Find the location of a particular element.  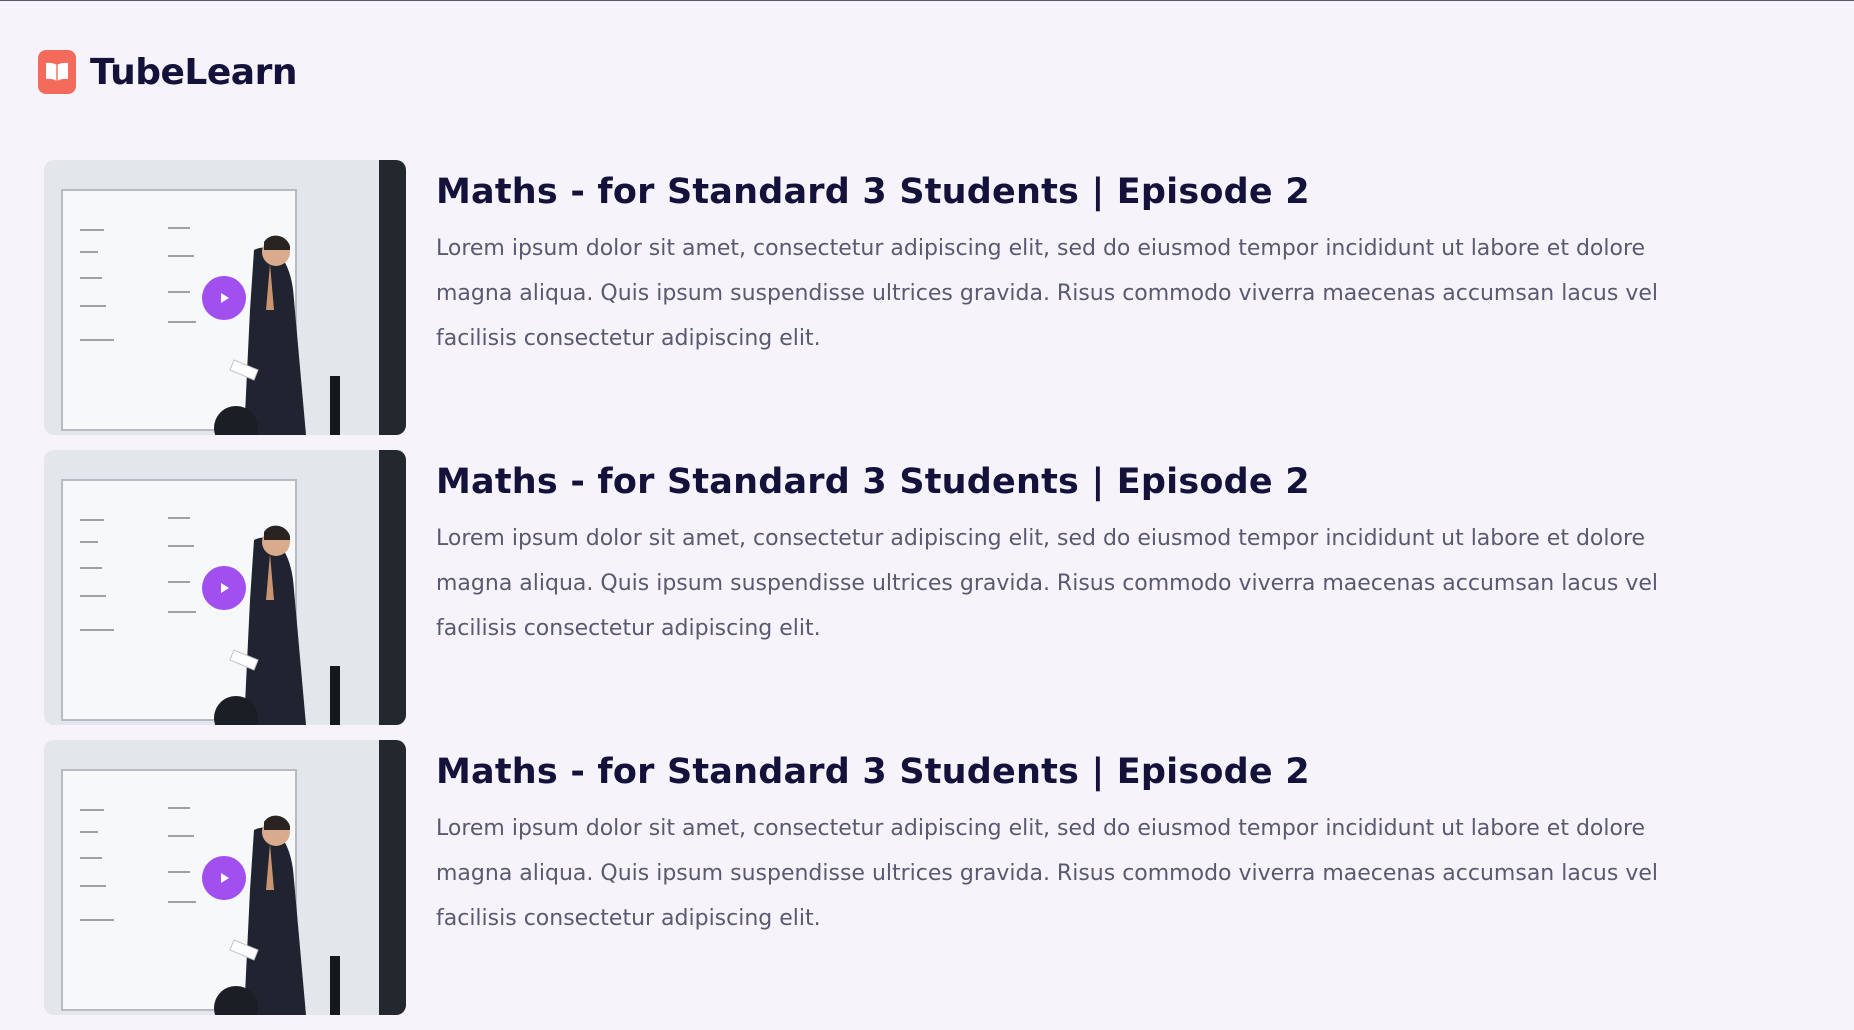

brand-header: TubeLearn is located at coordinates (167, 72).